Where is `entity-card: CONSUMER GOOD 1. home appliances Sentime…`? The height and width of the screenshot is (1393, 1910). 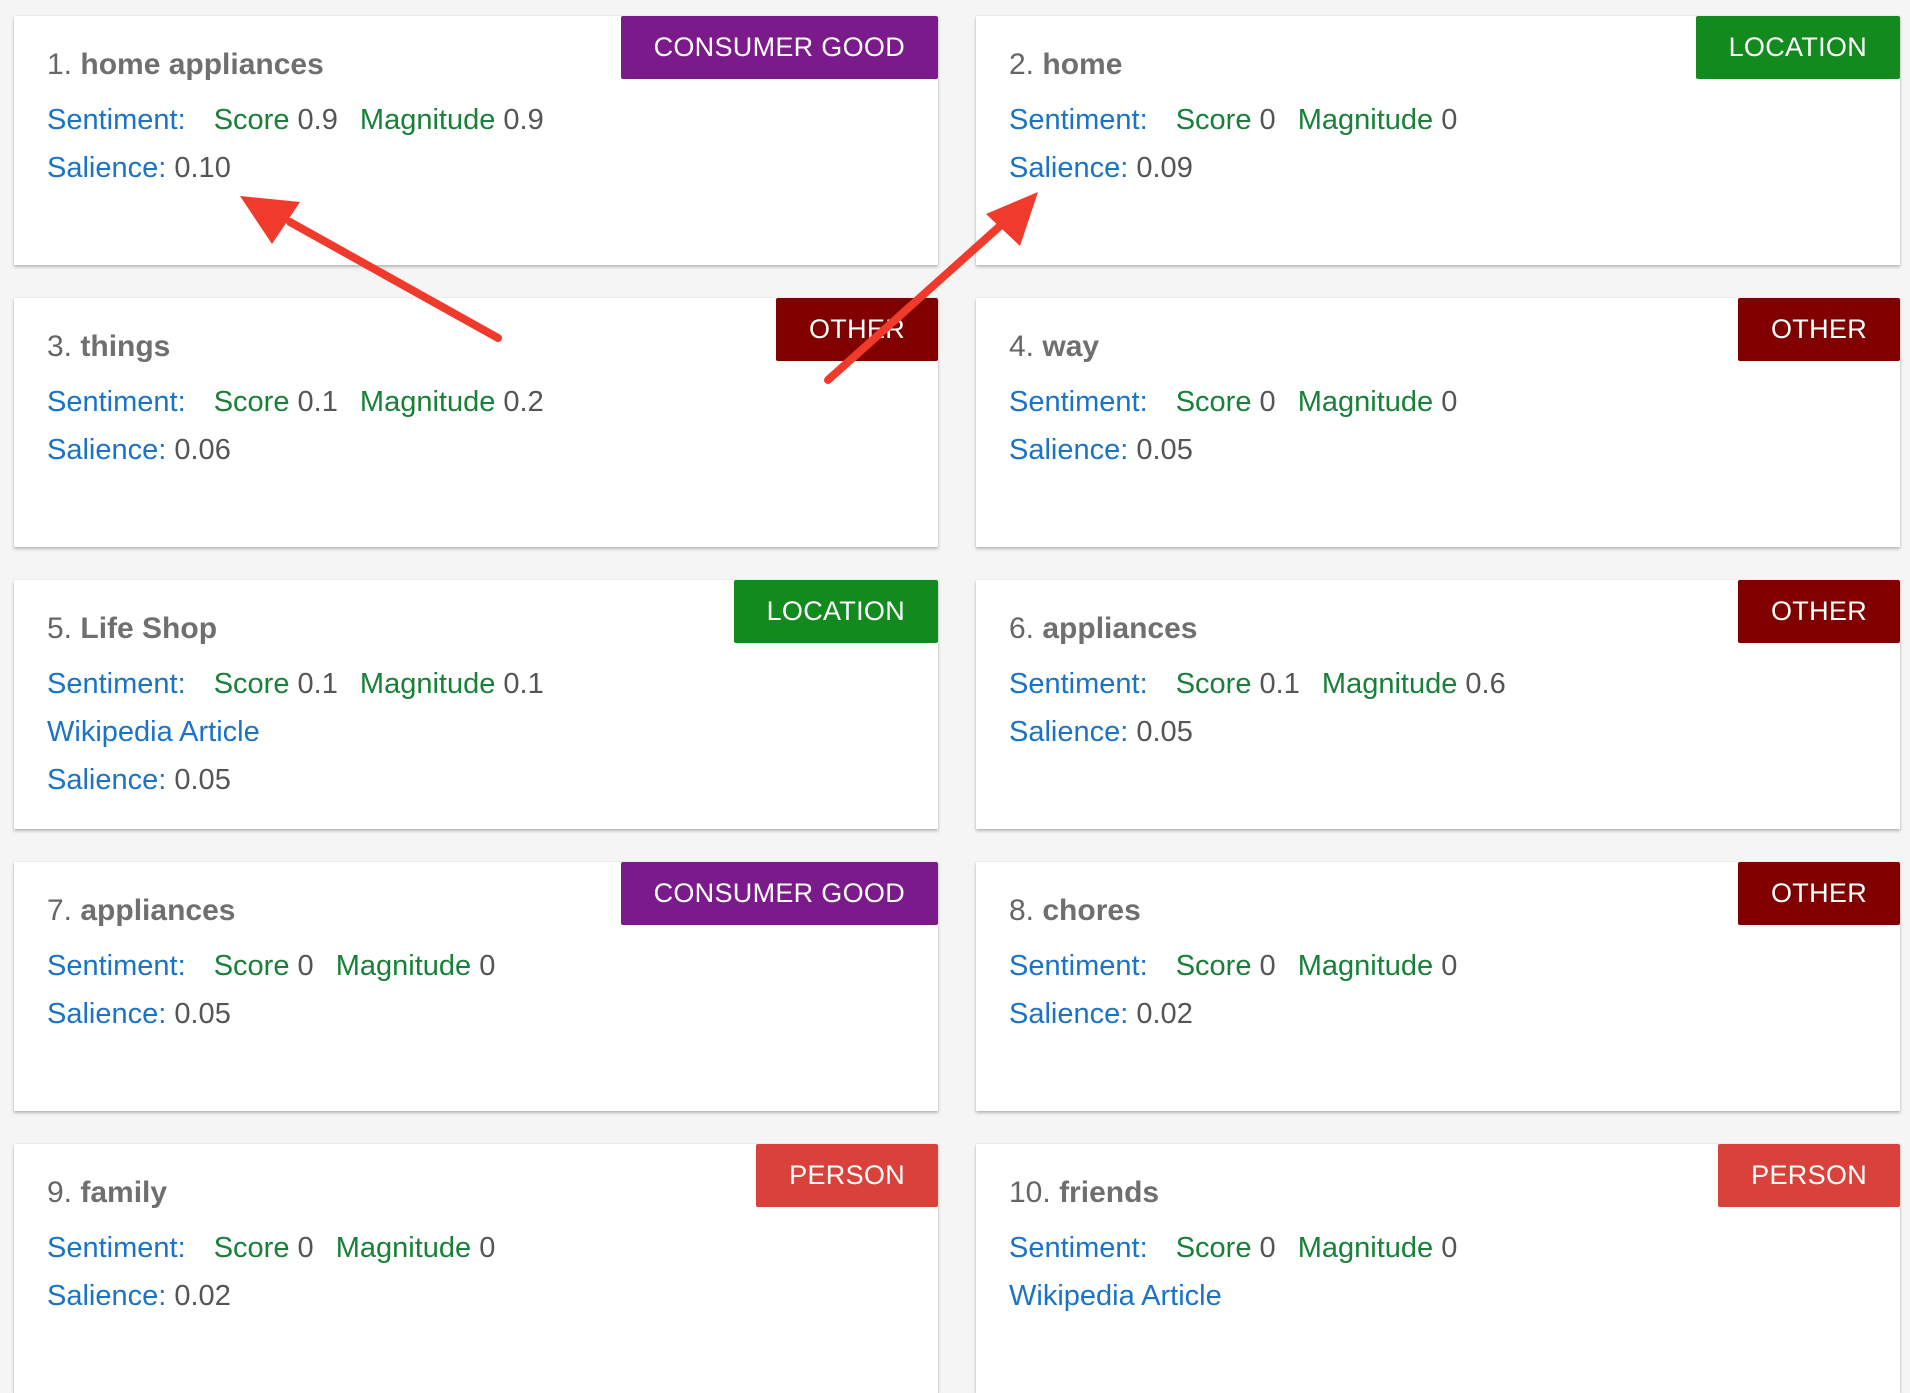
entity-card: CONSUMER GOOD 1. home appliances Sentime… is located at coordinates (476, 140).